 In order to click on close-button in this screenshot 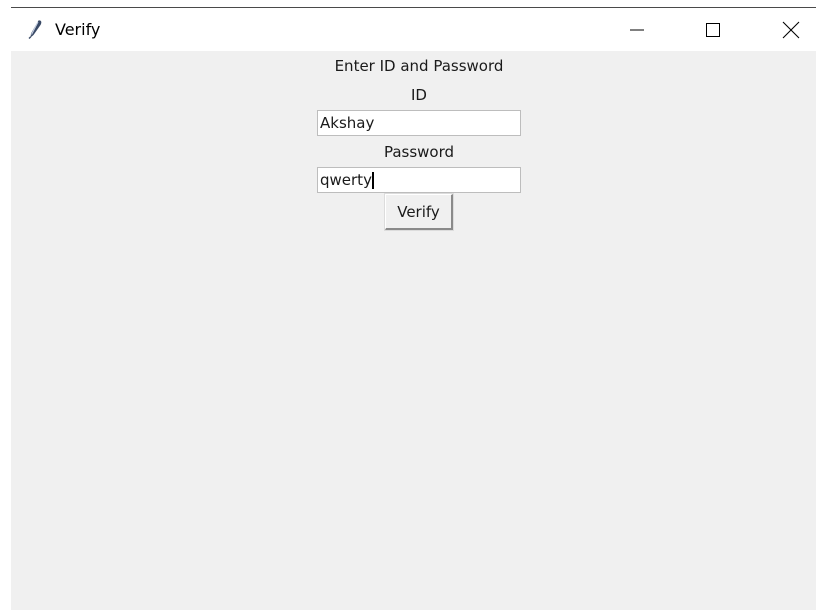, I will do `click(791, 29)`.